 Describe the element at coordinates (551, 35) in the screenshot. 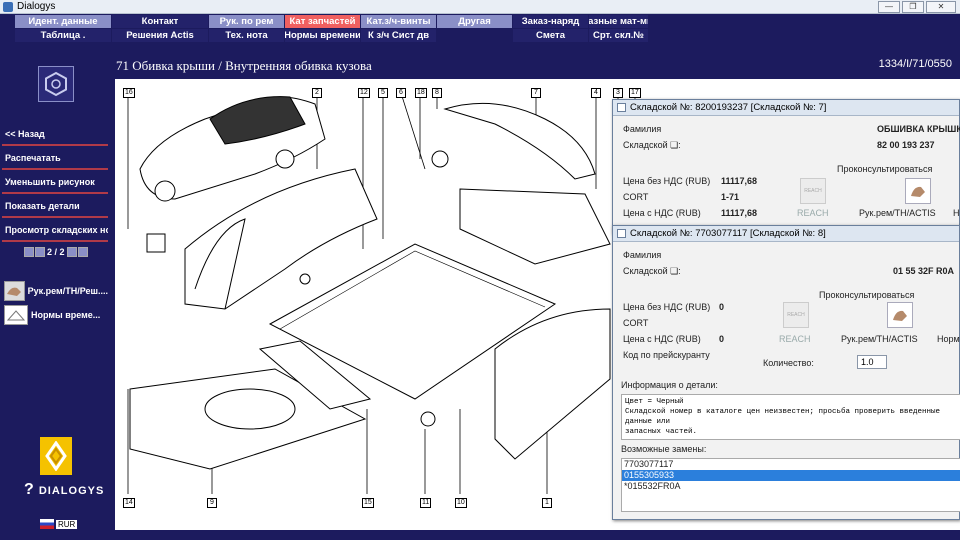

I see `menu-estimate: Смета` at that location.